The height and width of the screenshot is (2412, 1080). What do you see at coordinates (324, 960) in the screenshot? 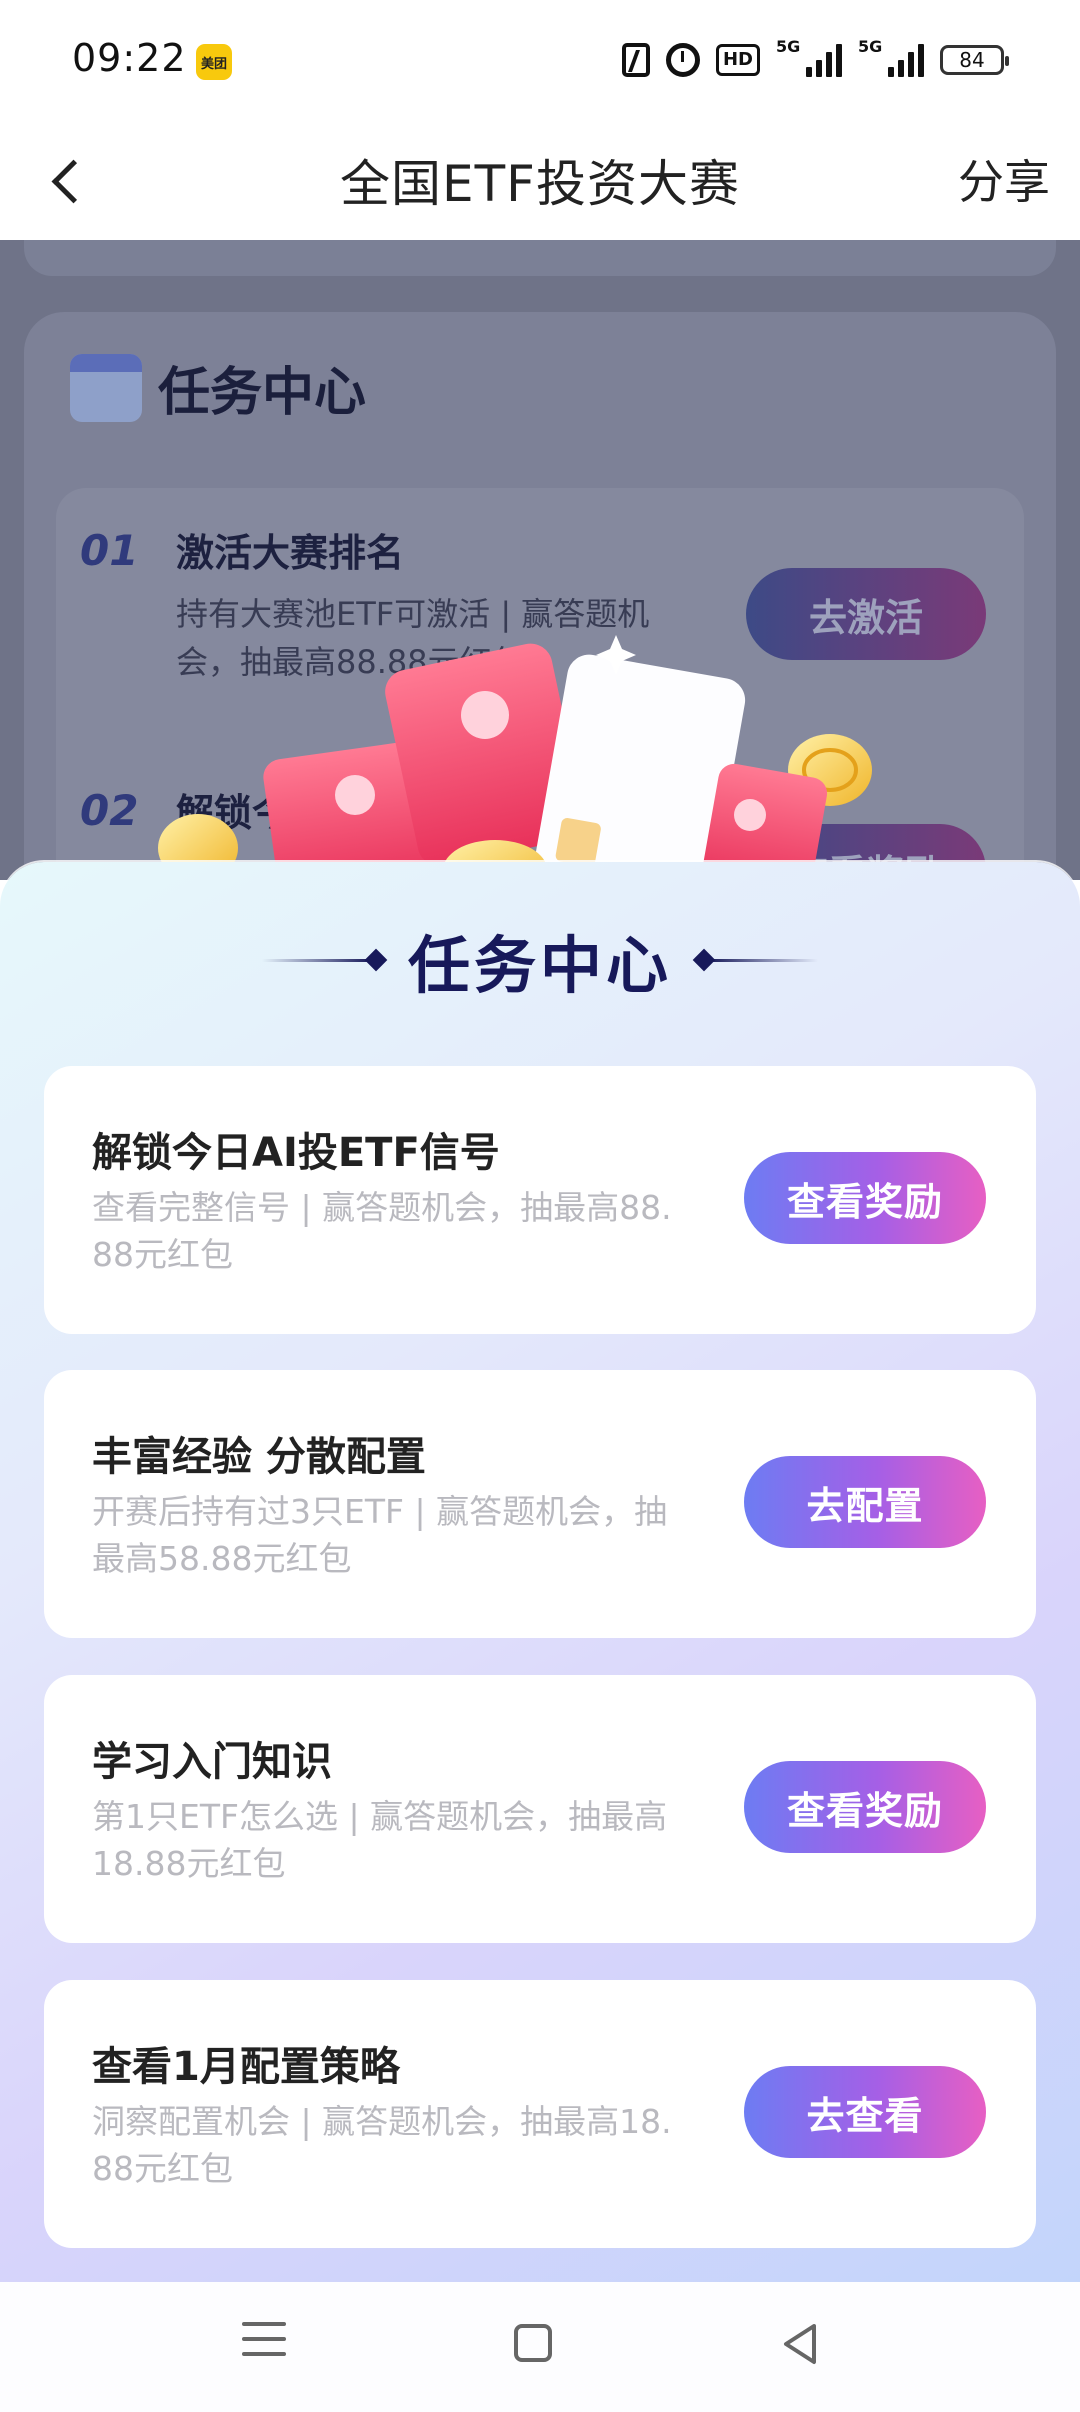
I see `title-decoration-left` at bounding box center [324, 960].